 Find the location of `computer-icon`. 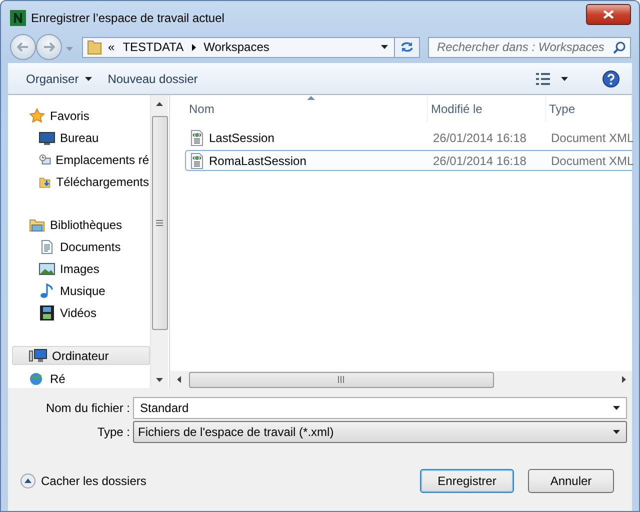

computer-icon is located at coordinates (38, 356).